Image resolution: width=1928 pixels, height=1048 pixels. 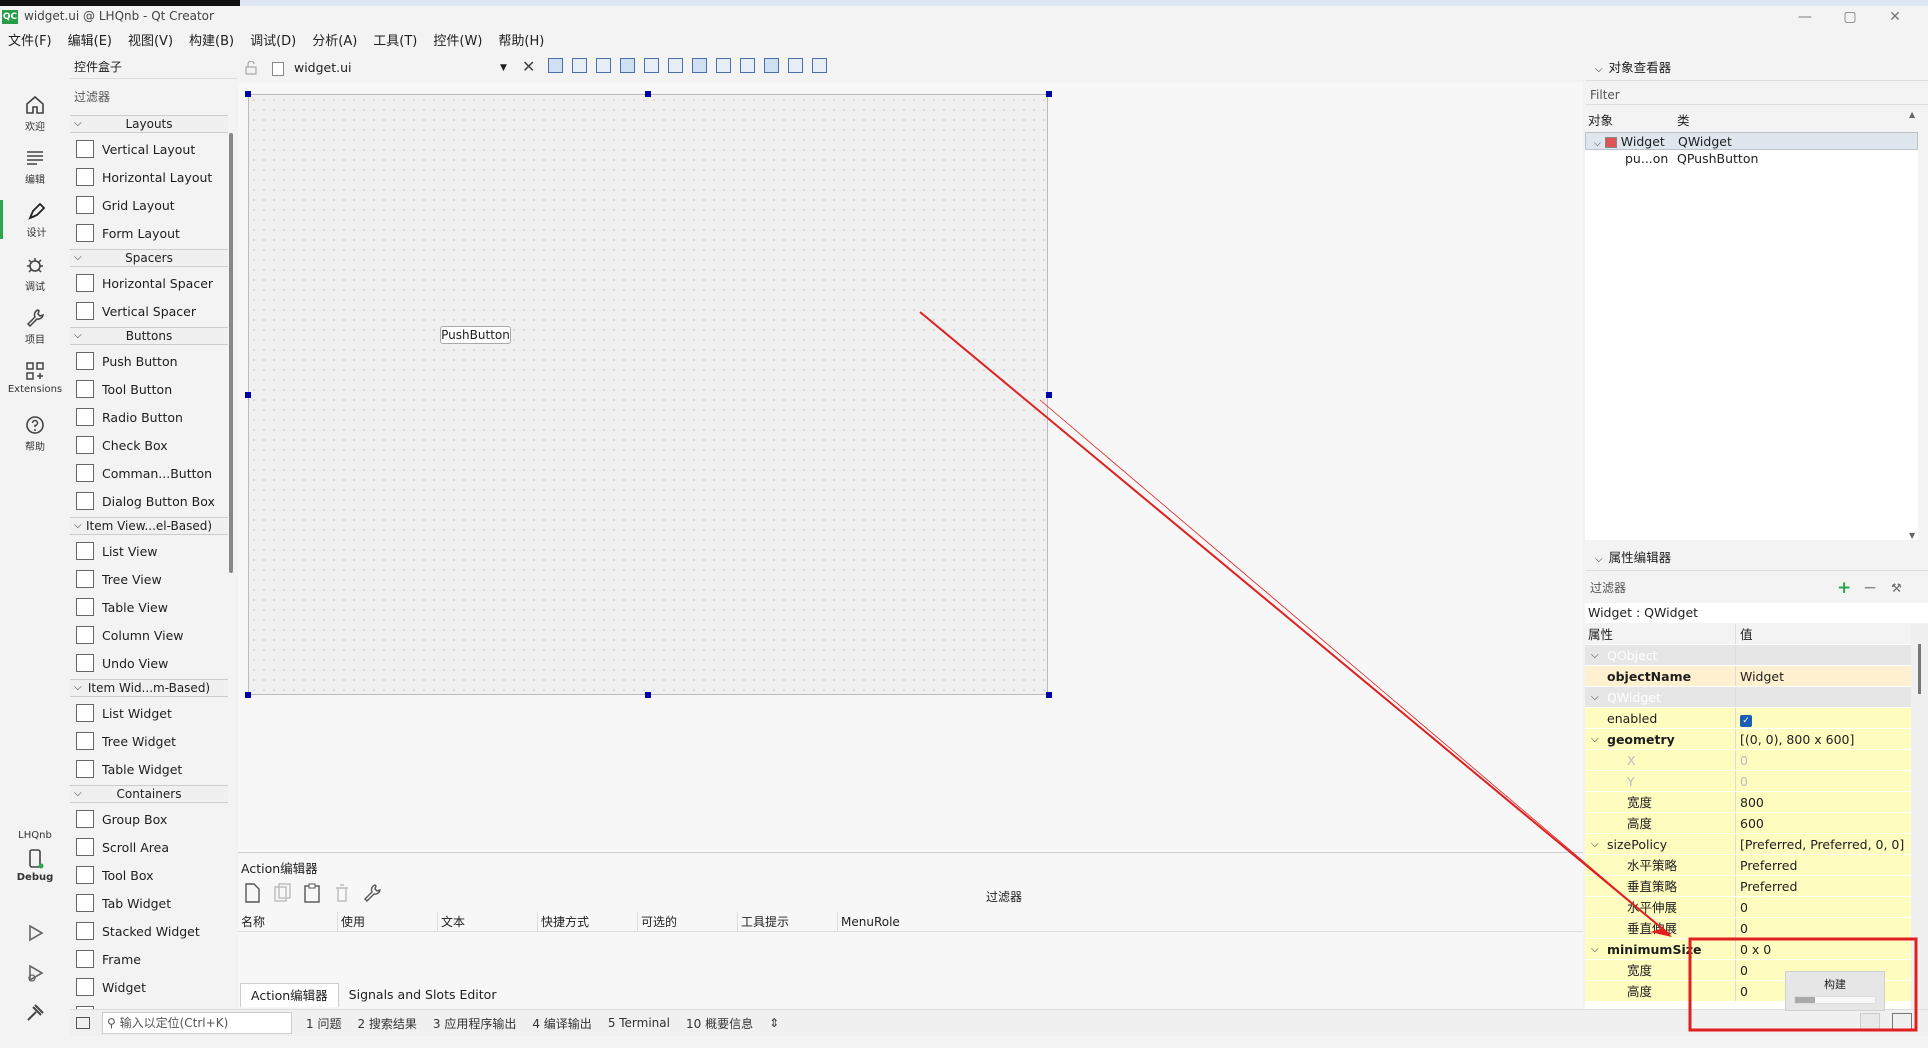 I want to click on toggle-right-sidebar-icon, so click(x=1902, y=1022).